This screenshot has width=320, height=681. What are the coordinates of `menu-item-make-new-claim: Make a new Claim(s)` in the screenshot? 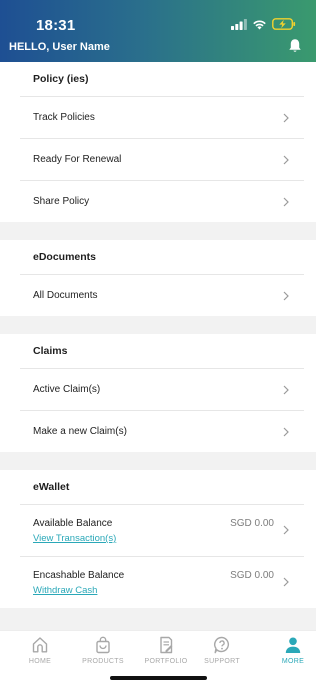 It's located at (162, 431).